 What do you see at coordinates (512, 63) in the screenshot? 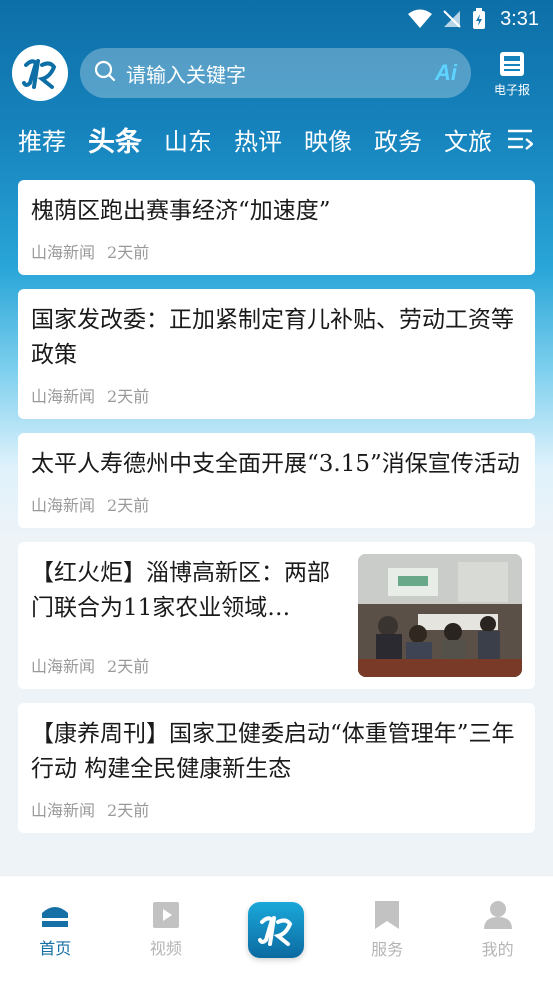
I see `newspaper-icon` at bounding box center [512, 63].